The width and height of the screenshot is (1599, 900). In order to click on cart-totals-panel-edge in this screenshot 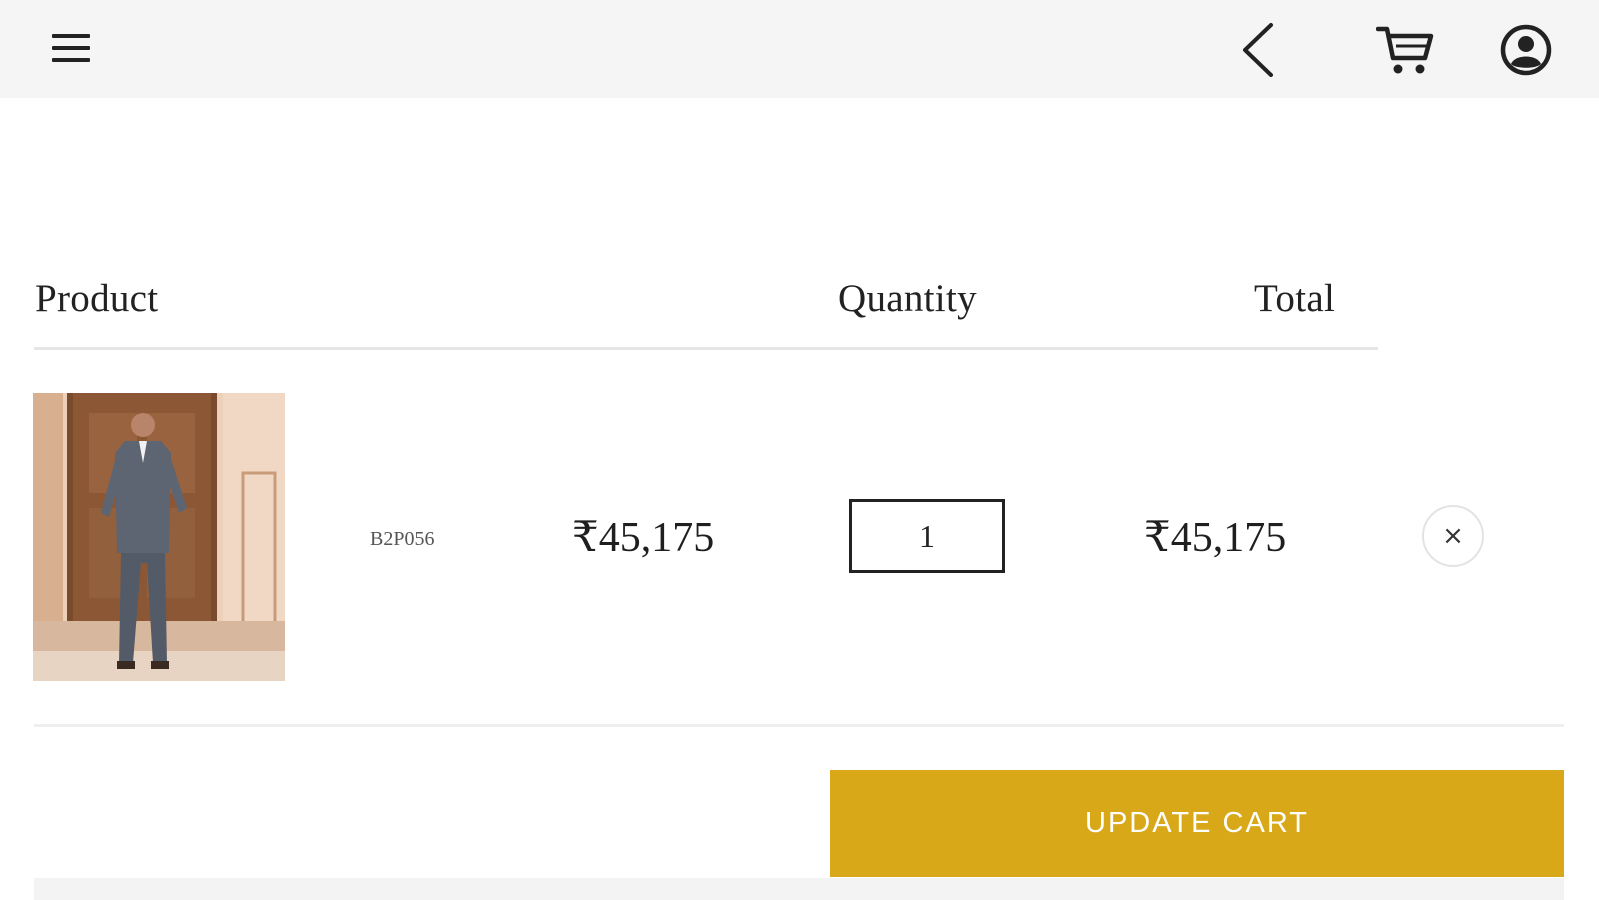, I will do `click(799, 889)`.